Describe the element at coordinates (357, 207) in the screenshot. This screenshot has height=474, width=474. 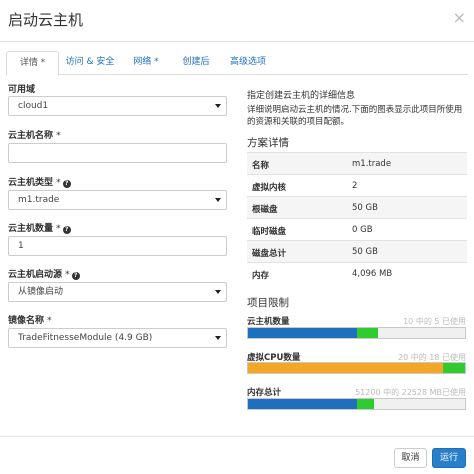
I see `table-row: 根磁盘 50 GB` at that location.